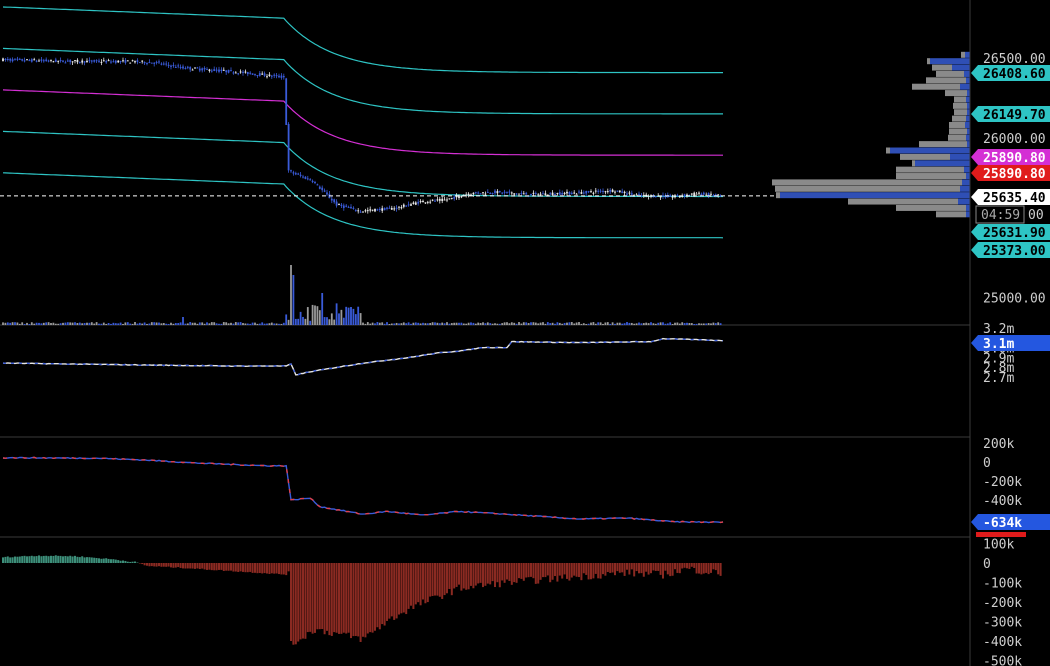  I want to click on indicator3-tick-label: 0, so click(987, 564).